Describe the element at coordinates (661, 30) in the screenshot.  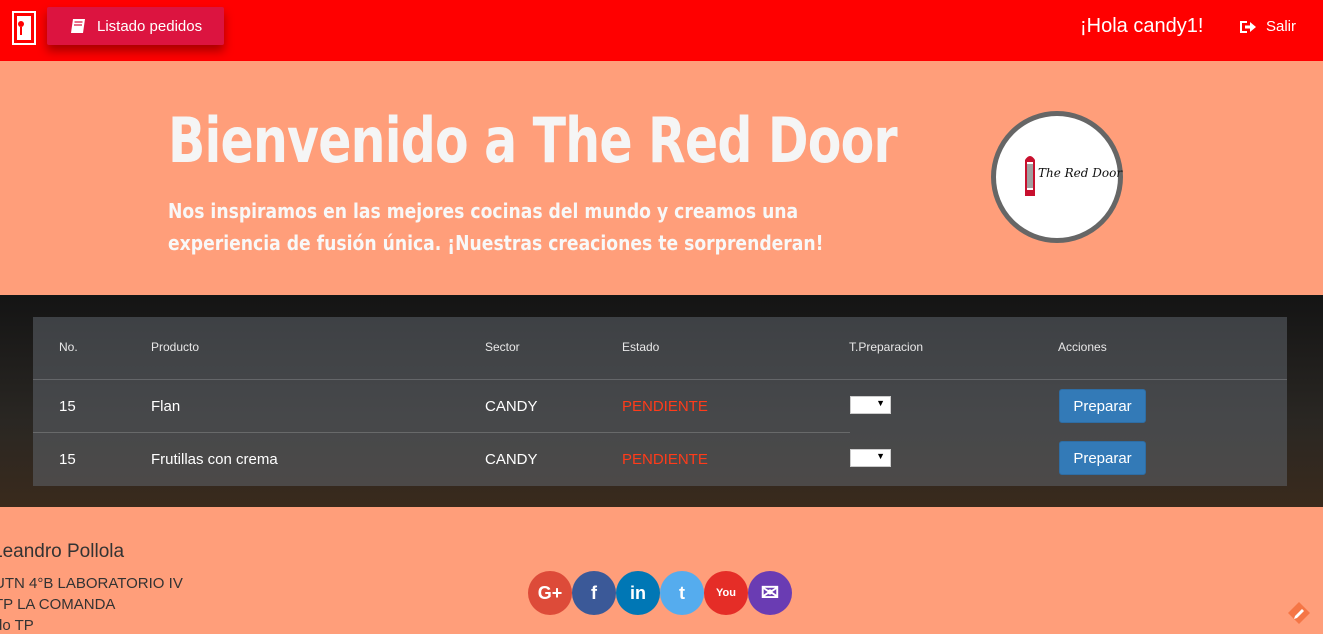
I see `top-navbar: Listado pedidos ¡Hola candy1! Salir` at that location.